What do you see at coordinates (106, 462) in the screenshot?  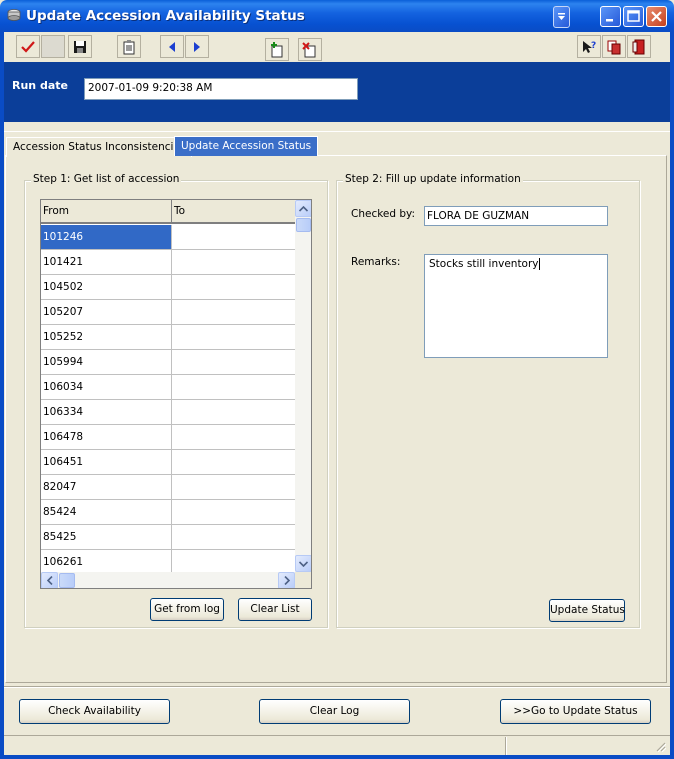 I see `cell-from: 106451` at bounding box center [106, 462].